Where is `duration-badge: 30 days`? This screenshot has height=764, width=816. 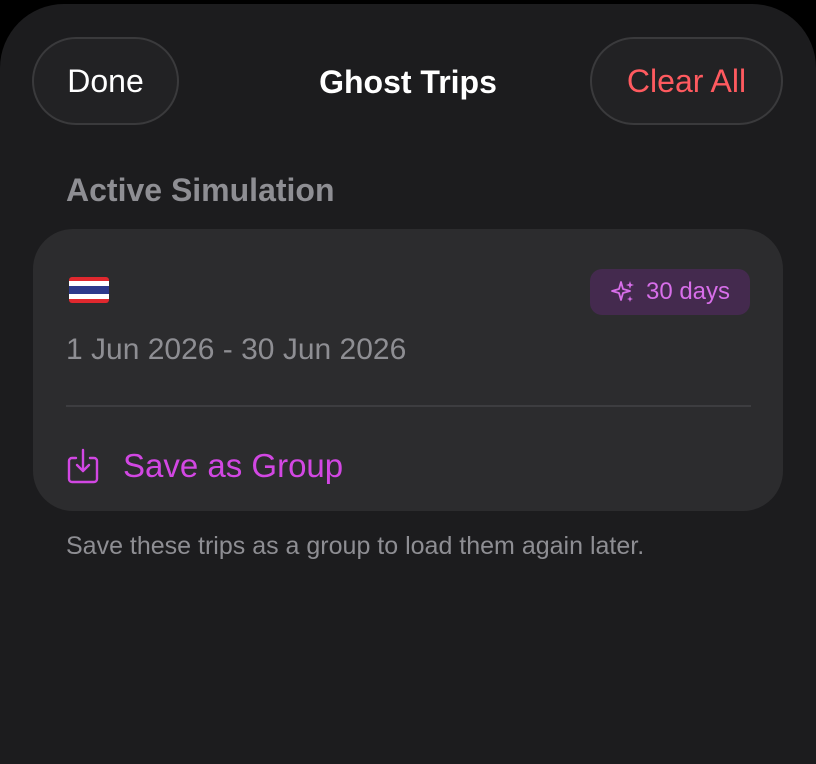
duration-badge: 30 days is located at coordinates (670, 292).